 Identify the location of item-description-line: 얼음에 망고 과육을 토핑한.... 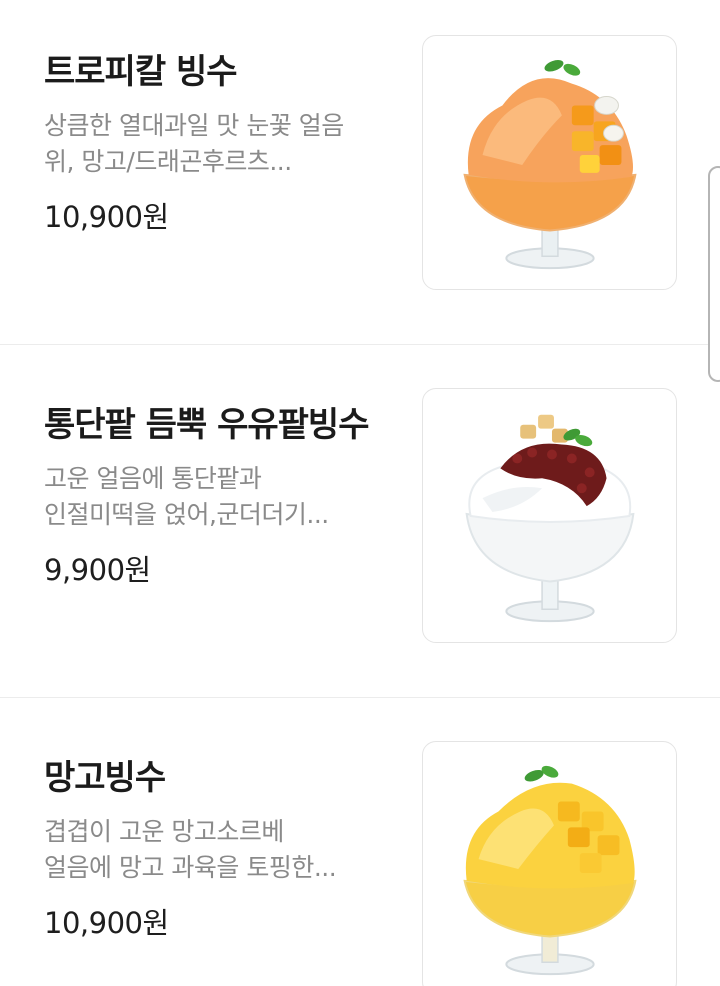
(190, 867).